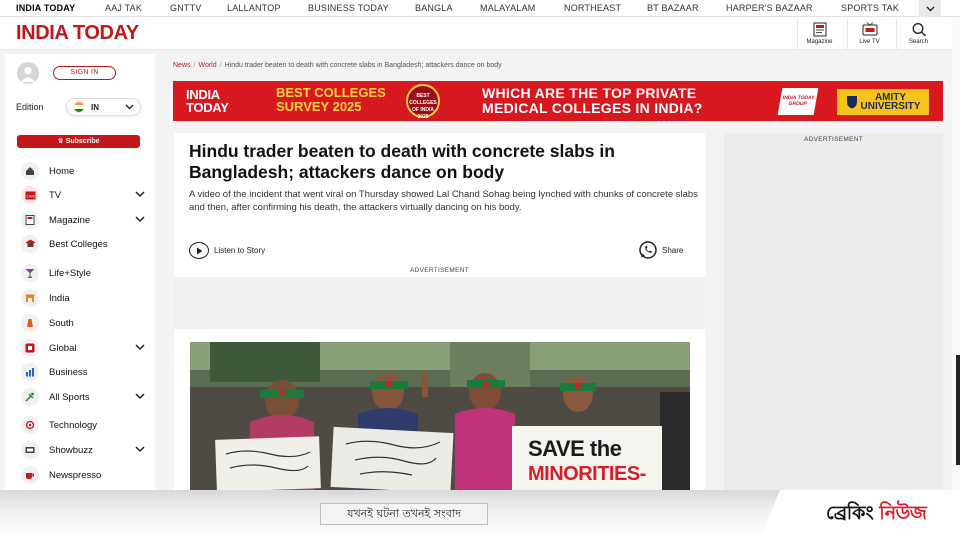  What do you see at coordinates (30, 425) in the screenshot?
I see `technology-icon` at bounding box center [30, 425].